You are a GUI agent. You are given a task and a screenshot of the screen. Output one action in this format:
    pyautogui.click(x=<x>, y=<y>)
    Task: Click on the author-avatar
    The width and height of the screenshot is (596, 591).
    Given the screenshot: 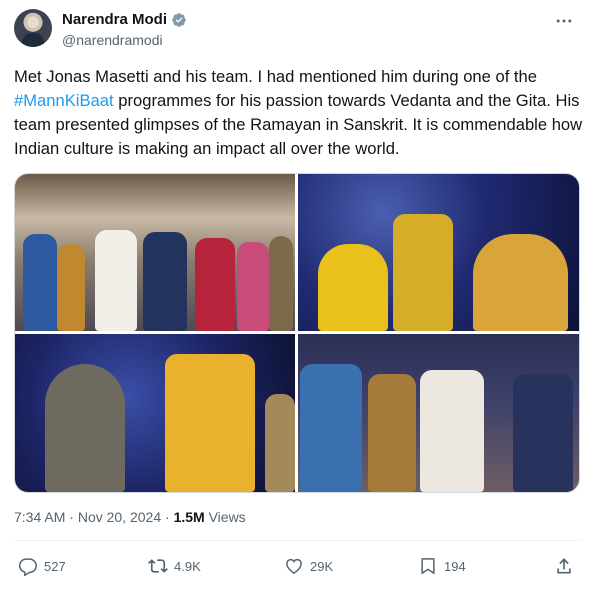 What is the action you would take?
    pyautogui.click(x=33, y=28)
    